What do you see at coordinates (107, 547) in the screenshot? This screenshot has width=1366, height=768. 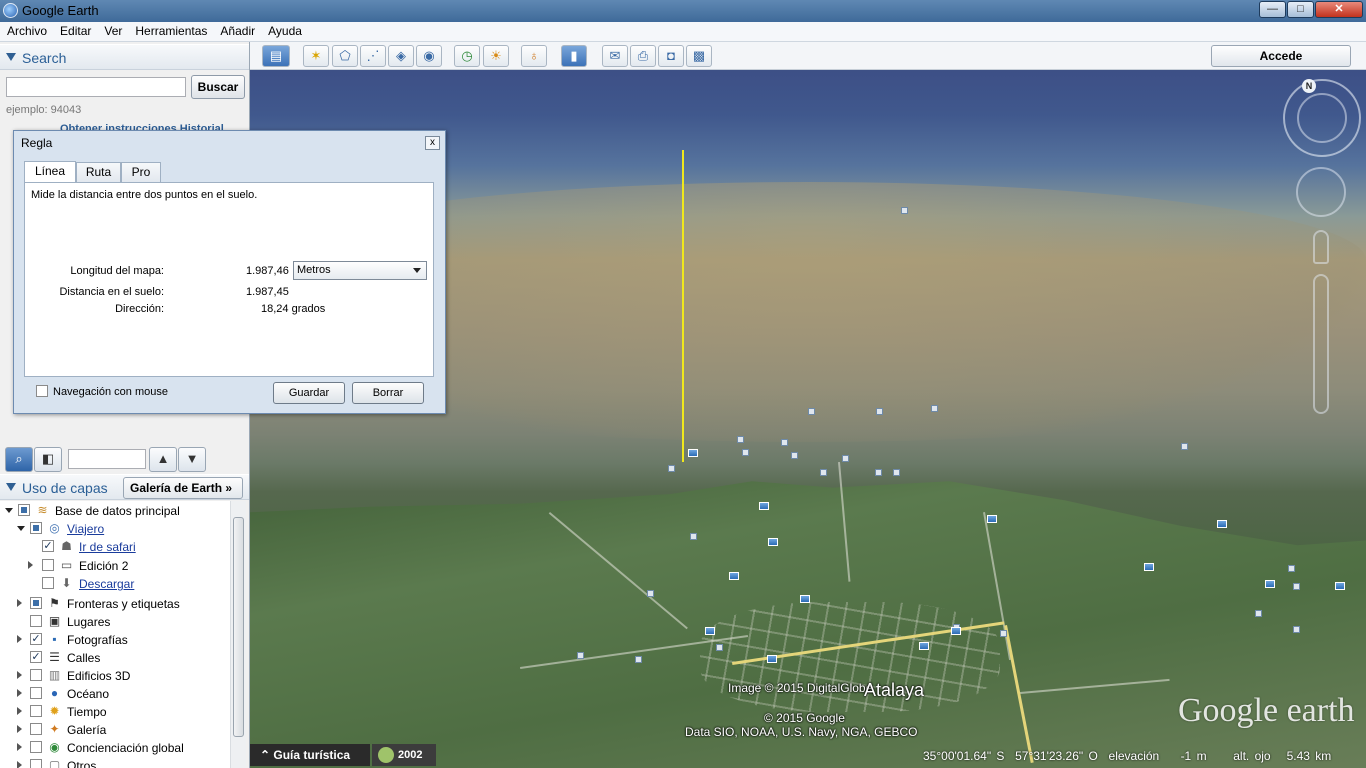 I see `tree-item-label: Ir de safari` at bounding box center [107, 547].